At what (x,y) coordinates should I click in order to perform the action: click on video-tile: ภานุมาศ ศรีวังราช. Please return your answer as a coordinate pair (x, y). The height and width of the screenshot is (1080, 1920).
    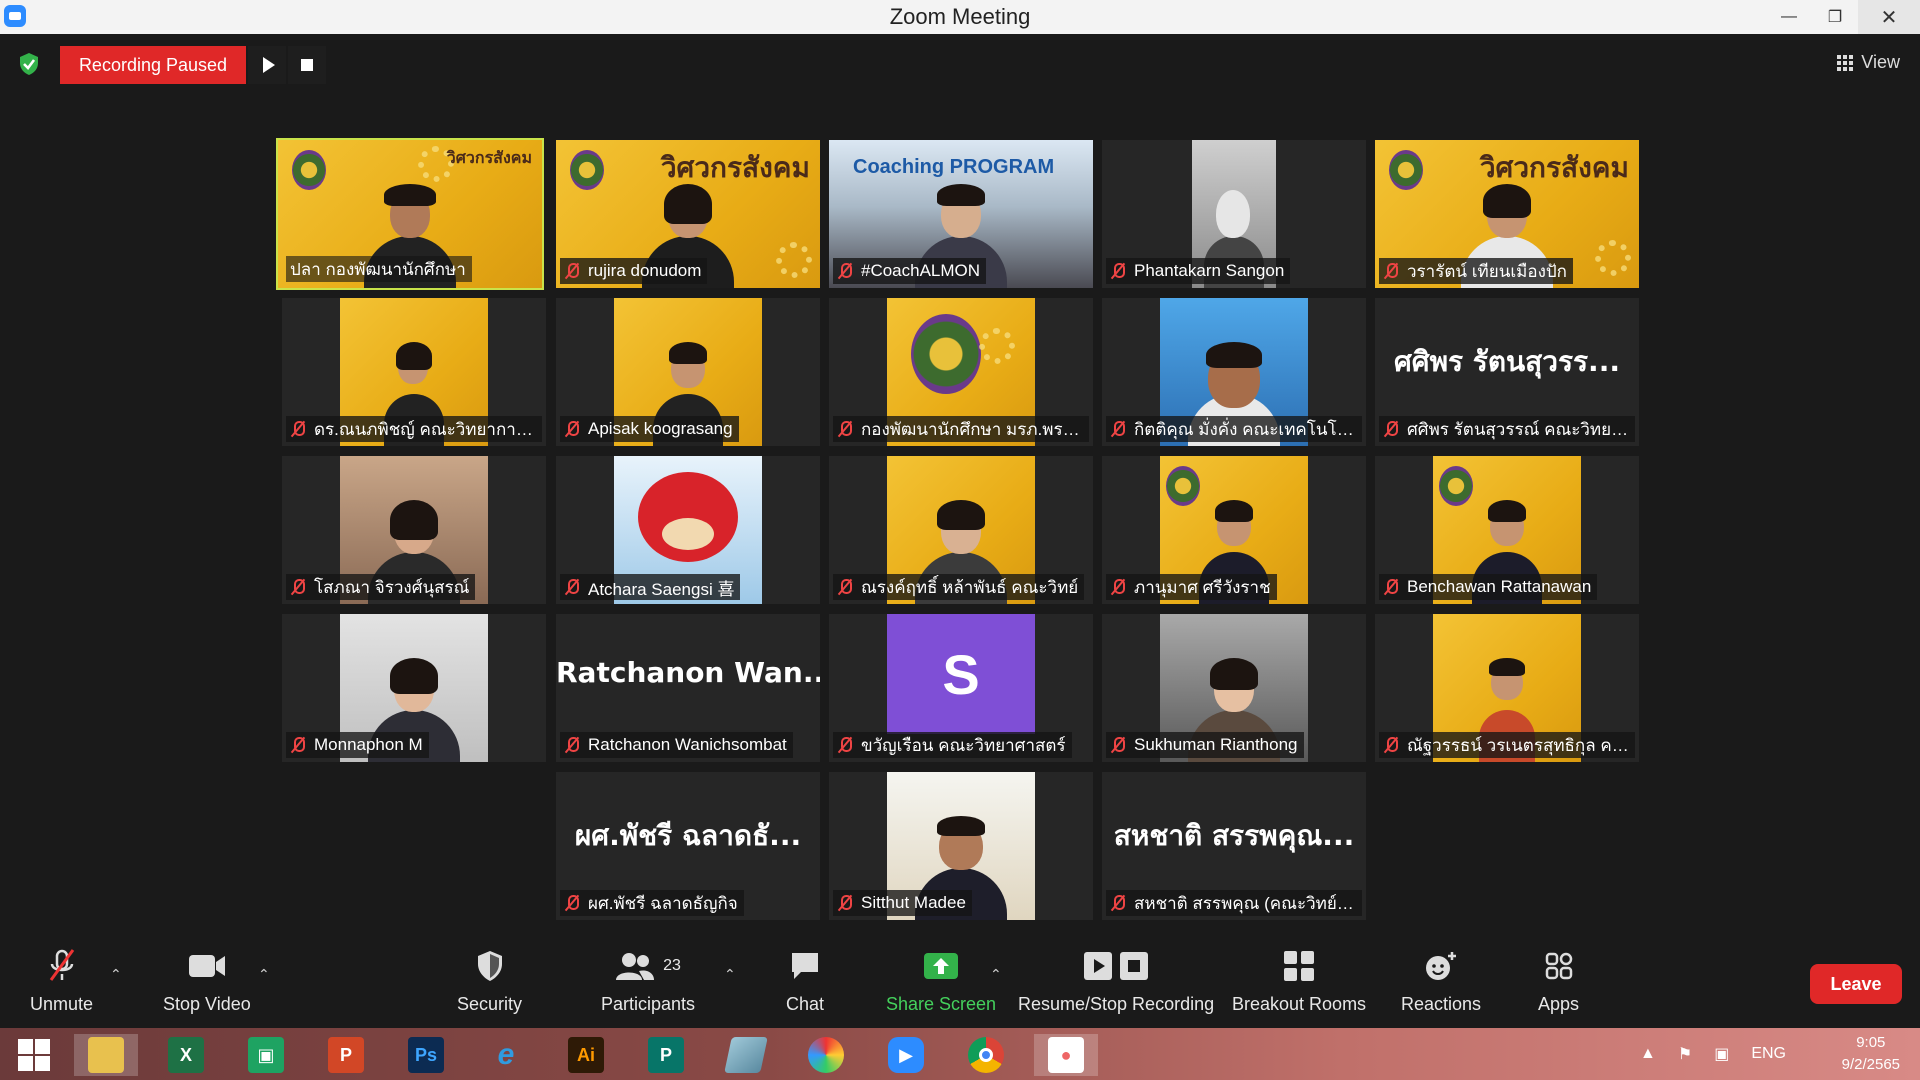
    Looking at the image, I should click on (1234, 530).